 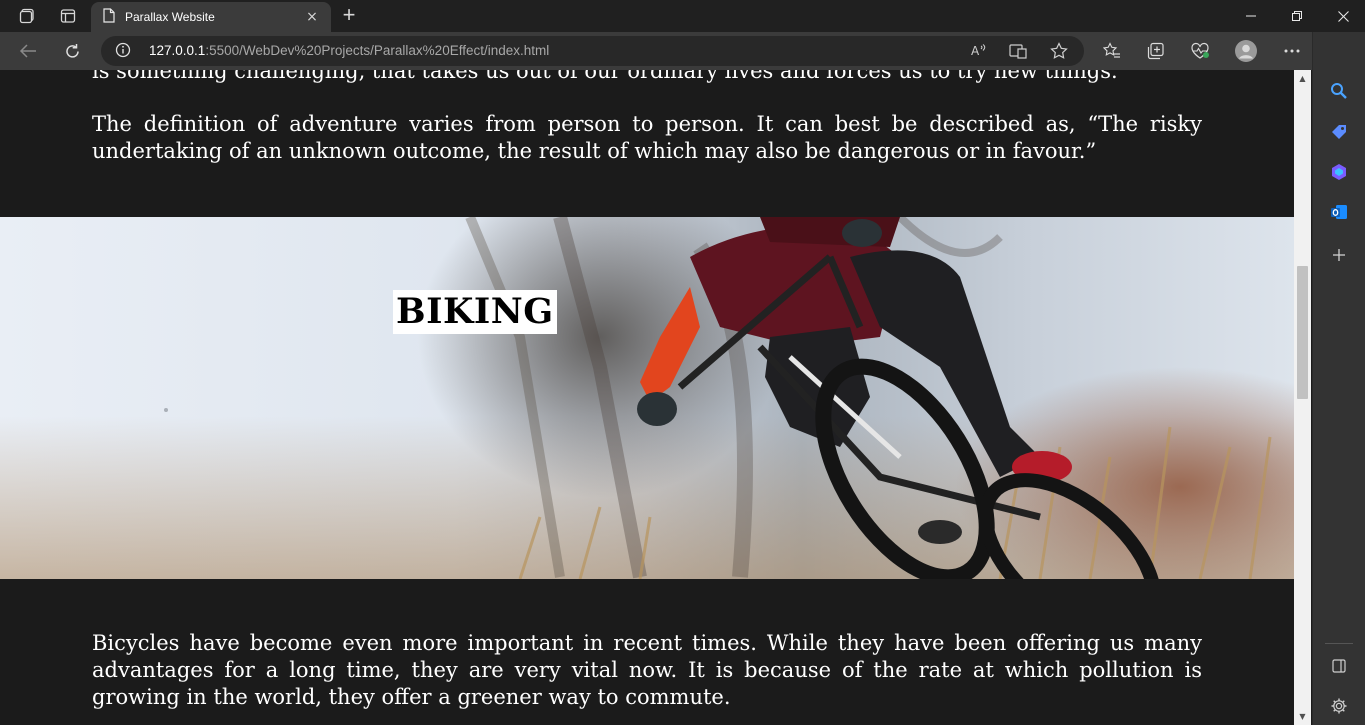 I want to click on more-icon, so click(x=1292, y=51).